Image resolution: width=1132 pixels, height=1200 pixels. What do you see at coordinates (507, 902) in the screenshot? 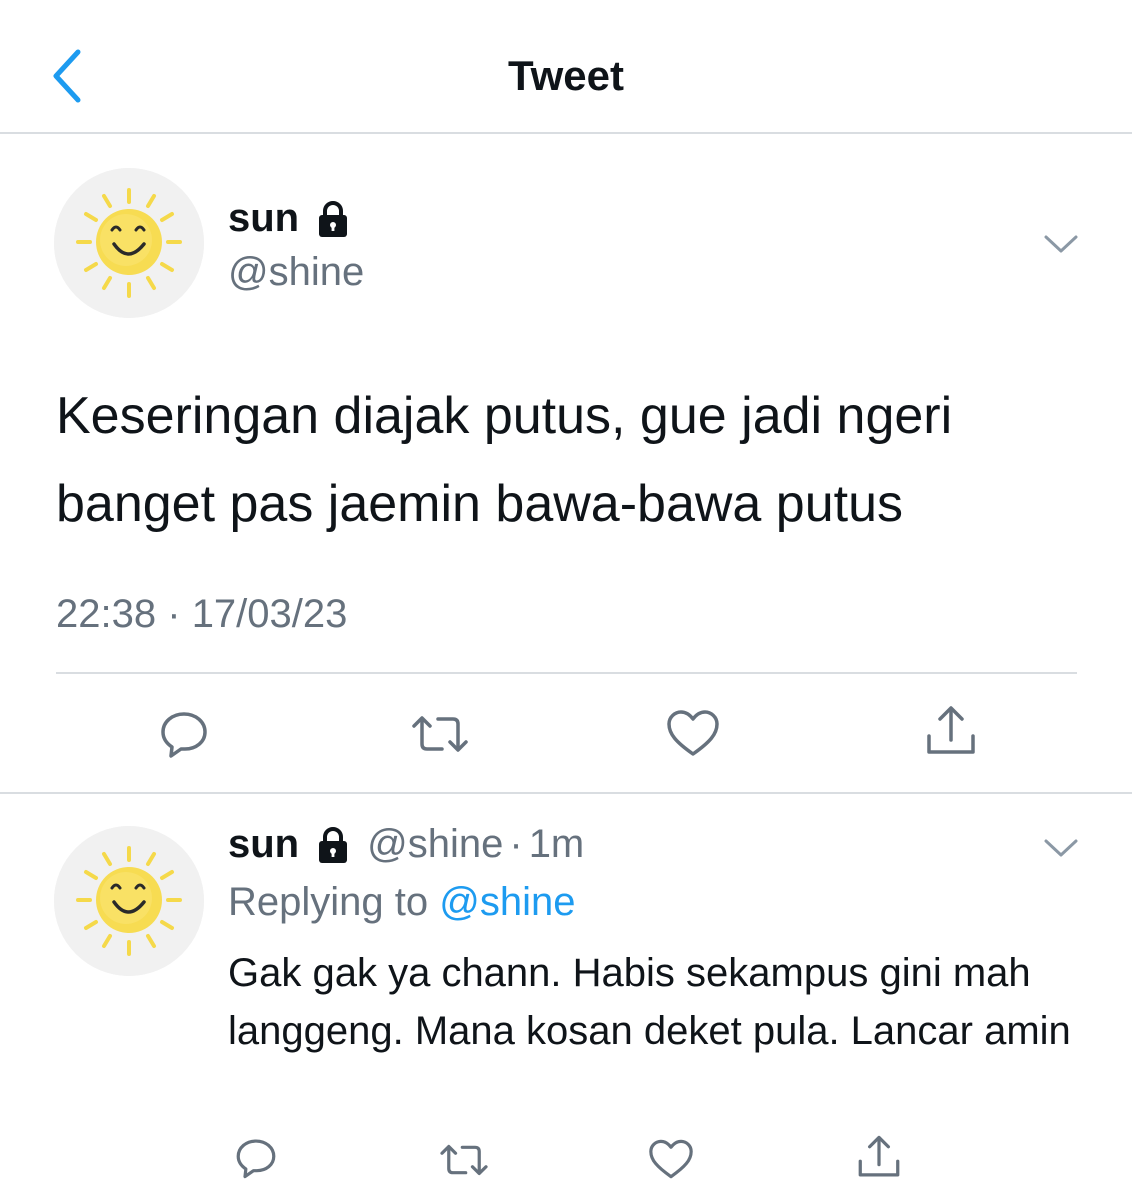
I see `replying-to-mention: @shine` at bounding box center [507, 902].